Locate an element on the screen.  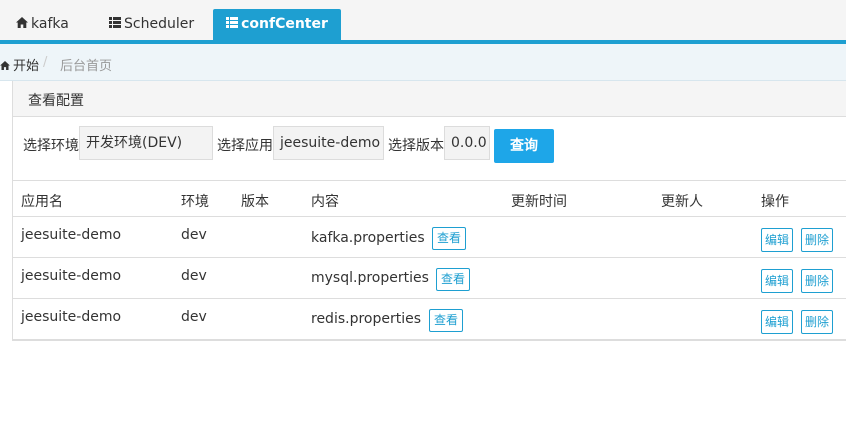
top-nav: kafka Scheduler confCenter is located at coordinates (423, 22).